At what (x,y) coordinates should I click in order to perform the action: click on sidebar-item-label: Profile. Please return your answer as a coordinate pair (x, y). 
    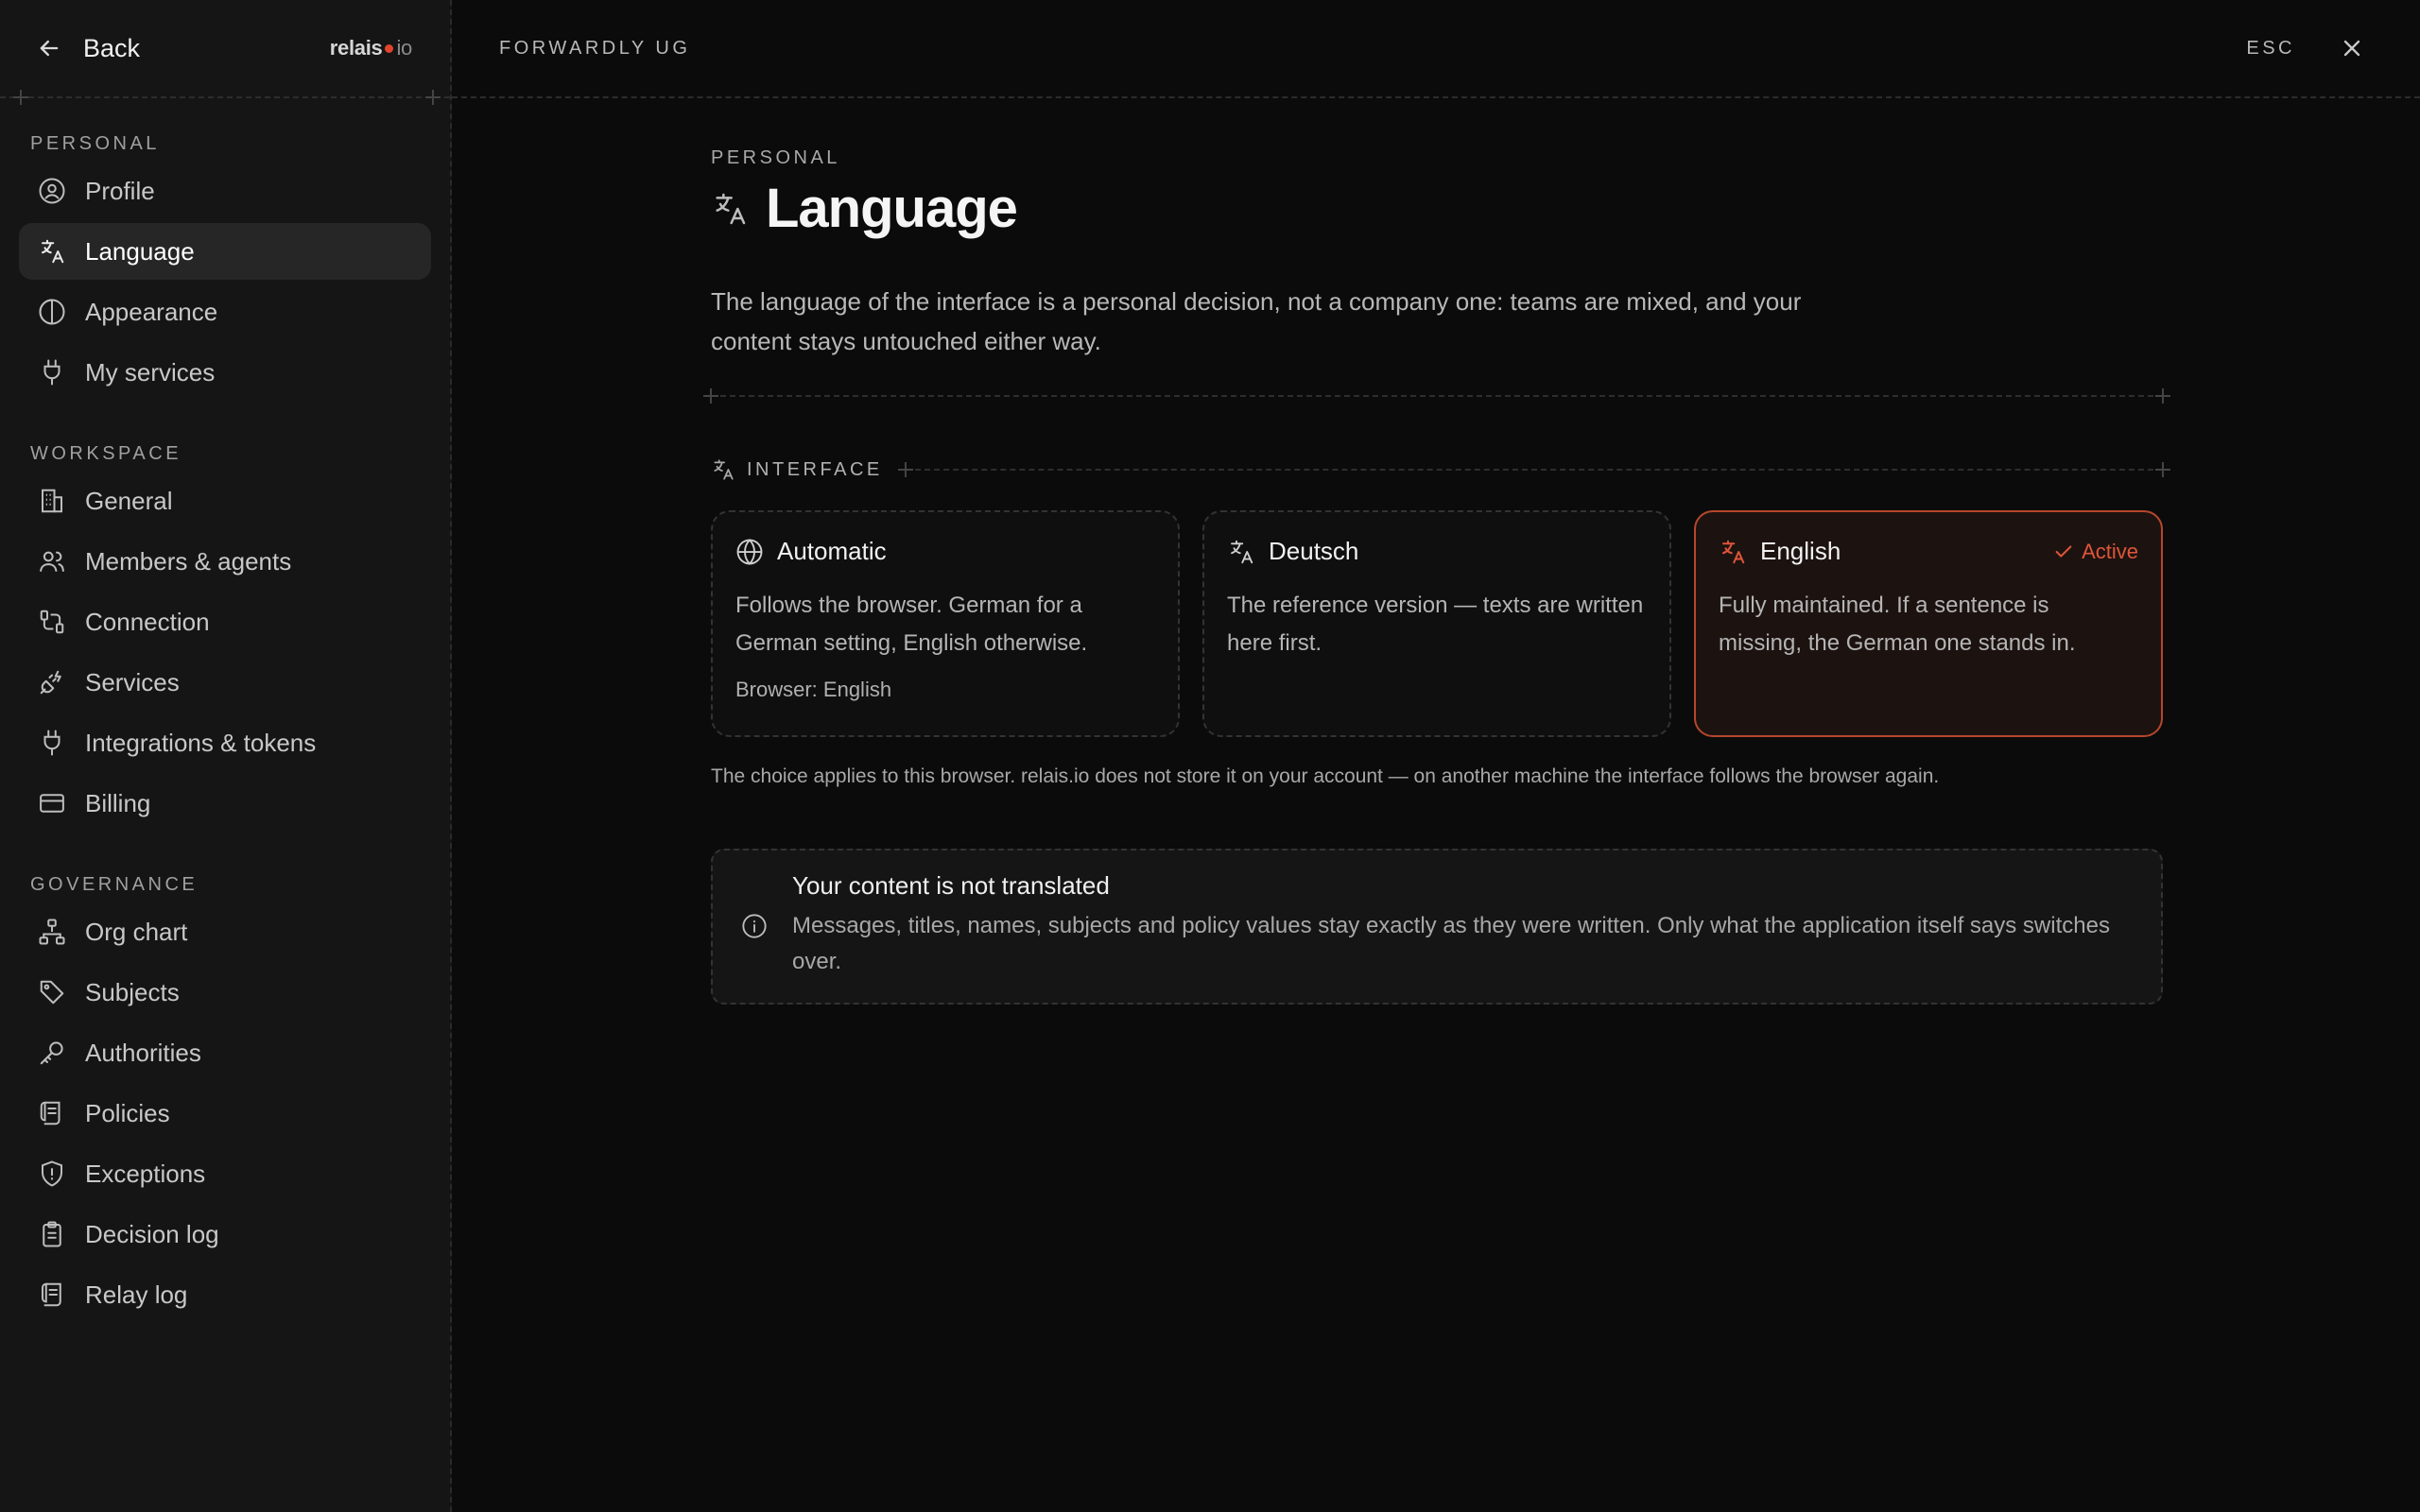
    Looking at the image, I should click on (120, 190).